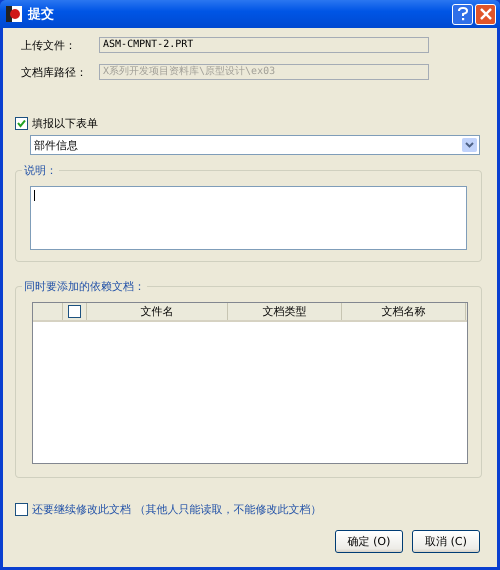 Image resolution: width=500 pixels, height=570 pixels. Describe the element at coordinates (49, 45) in the screenshot. I see `field-label: 上传文件：` at that location.